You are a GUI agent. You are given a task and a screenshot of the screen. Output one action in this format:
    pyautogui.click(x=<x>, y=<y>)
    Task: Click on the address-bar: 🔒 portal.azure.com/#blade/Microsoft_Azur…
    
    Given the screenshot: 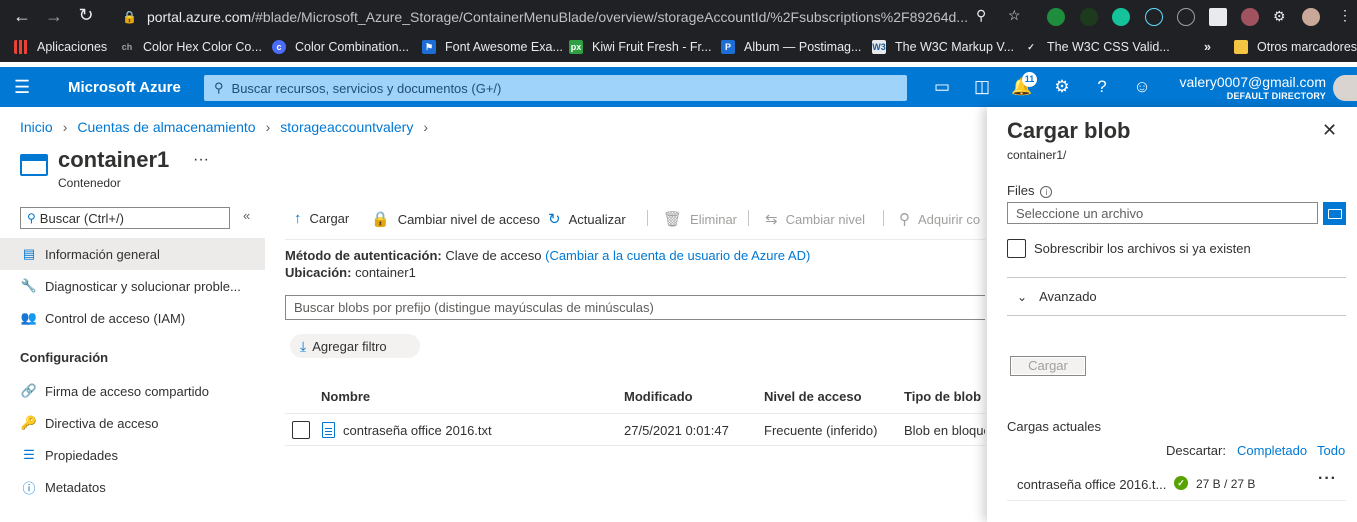 What is the action you would take?
    pyautogui.click(x=572, y=17)
    